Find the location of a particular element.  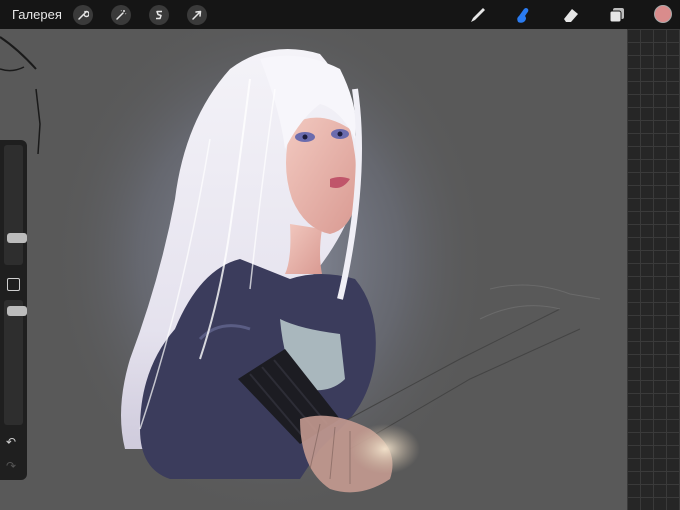

brush-size-slider is located at coordinates (15, 205).